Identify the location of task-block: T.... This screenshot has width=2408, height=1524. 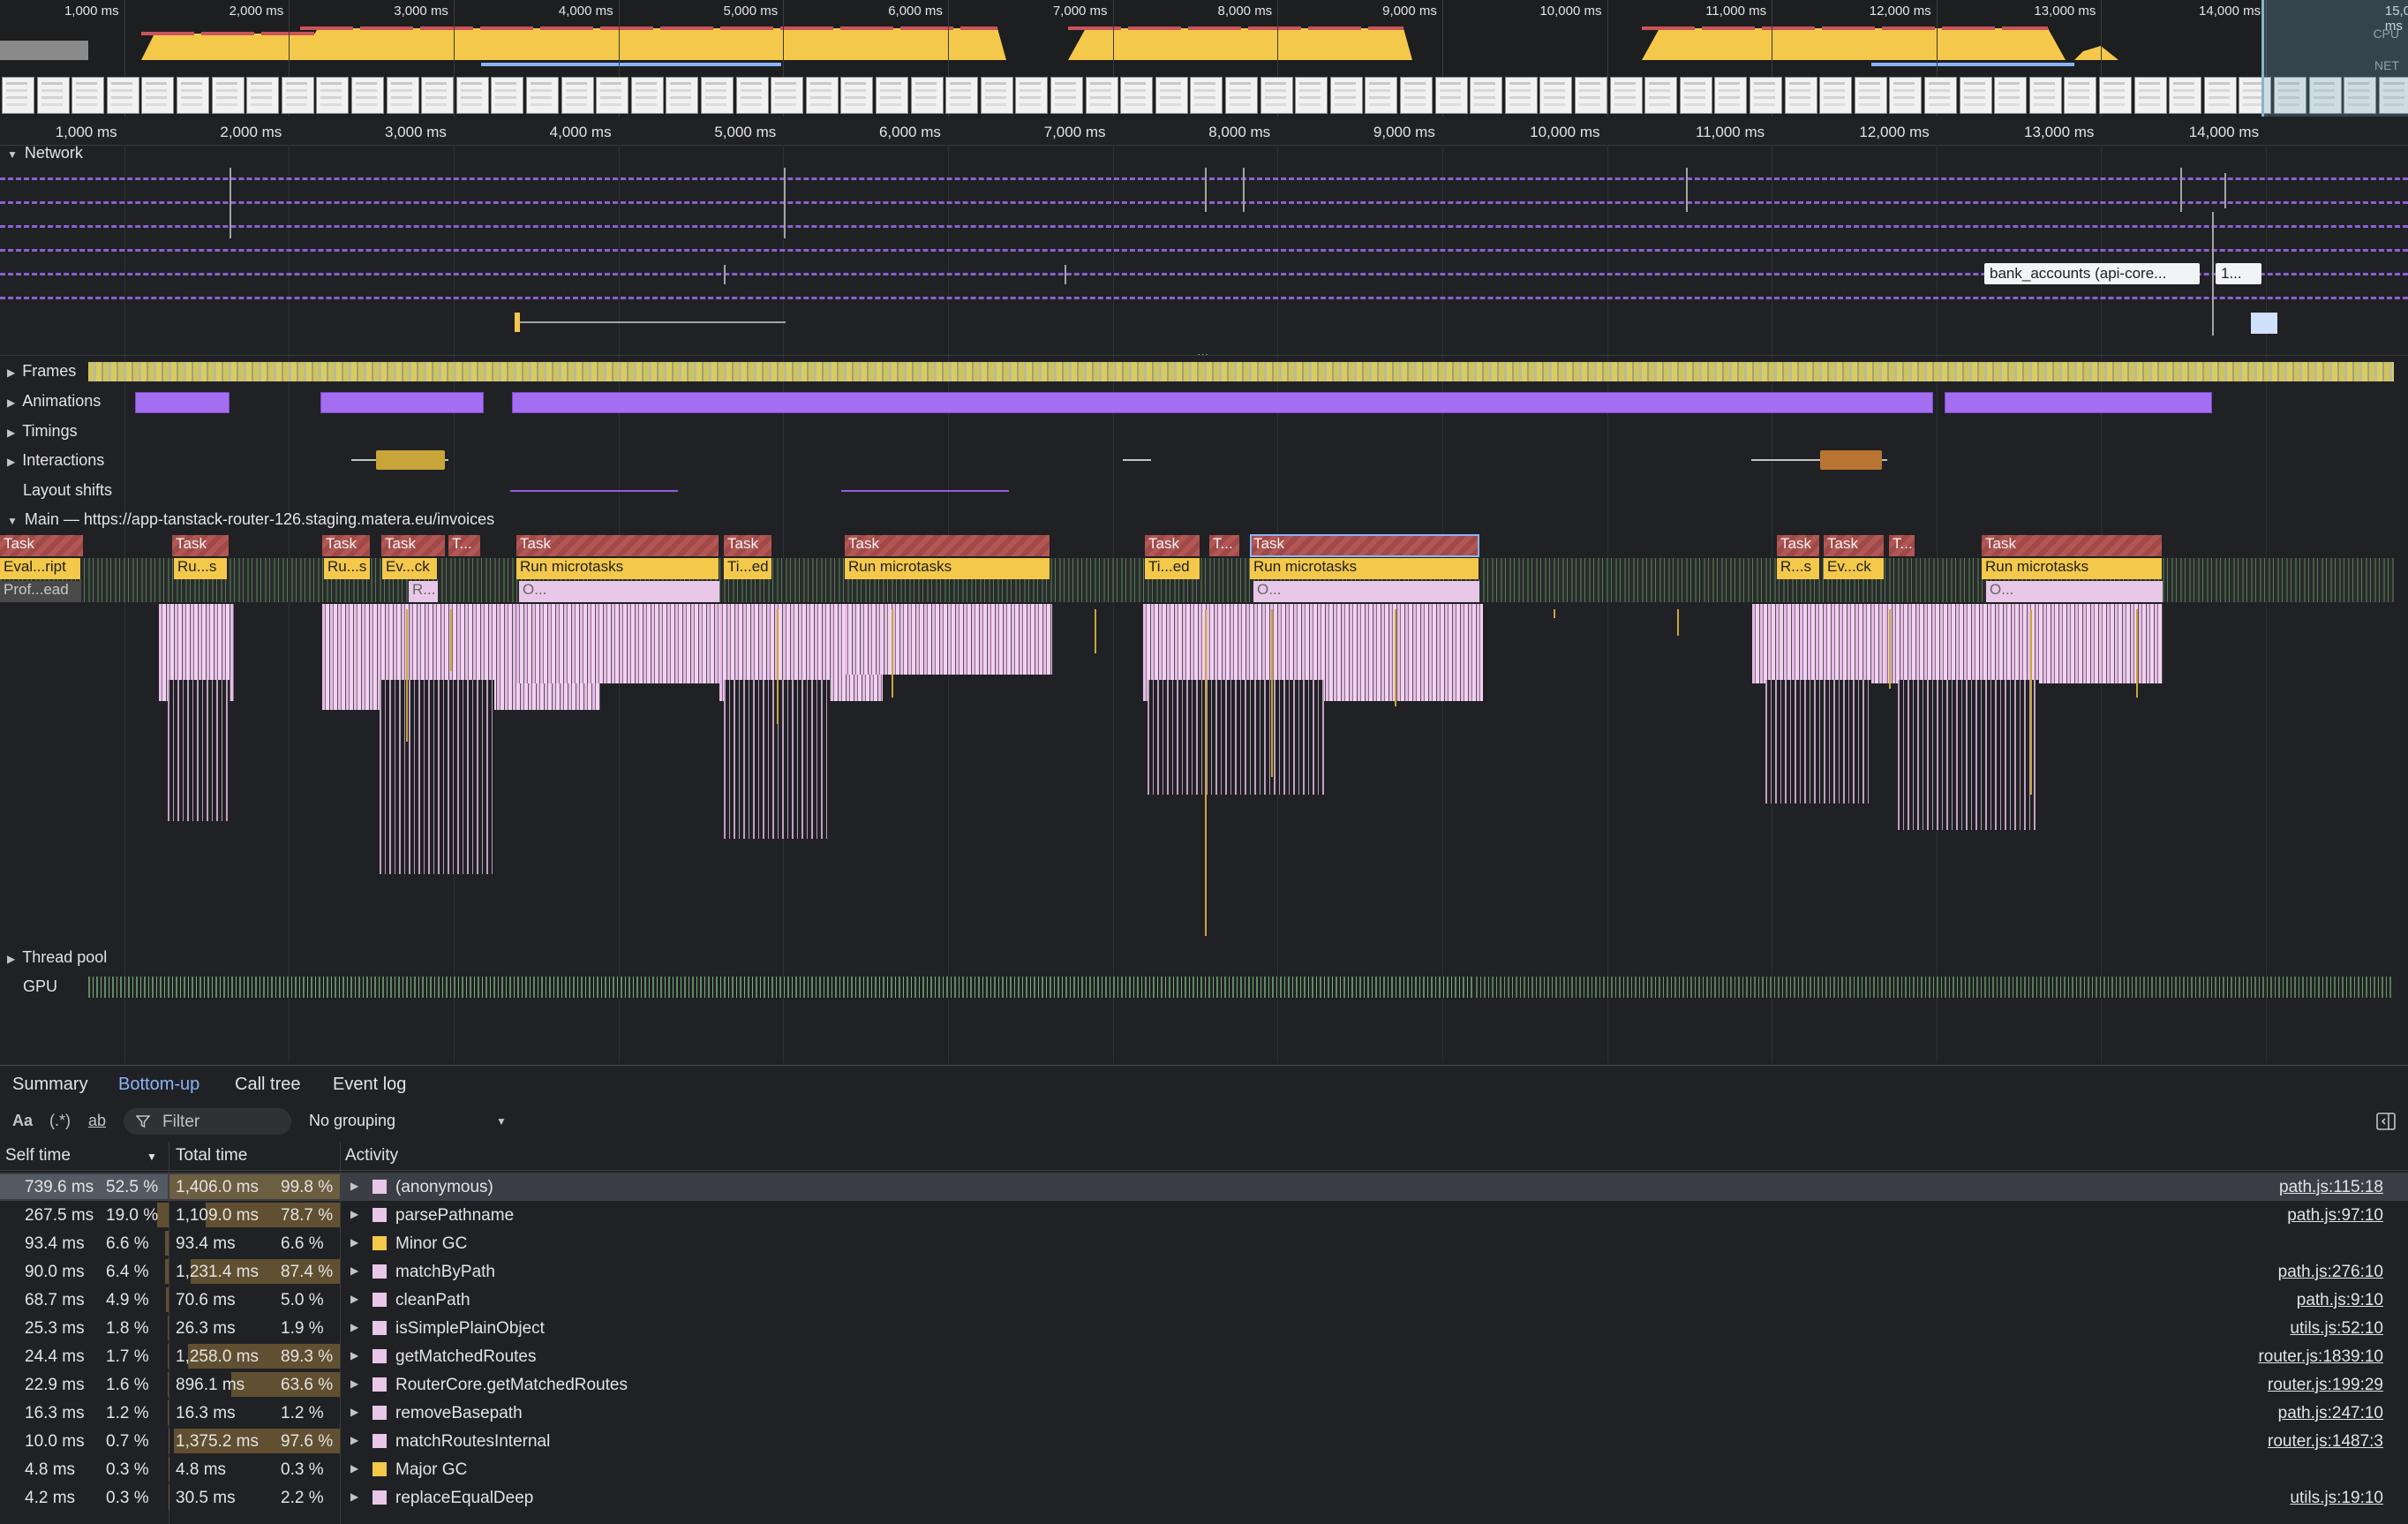
(1902, 545).